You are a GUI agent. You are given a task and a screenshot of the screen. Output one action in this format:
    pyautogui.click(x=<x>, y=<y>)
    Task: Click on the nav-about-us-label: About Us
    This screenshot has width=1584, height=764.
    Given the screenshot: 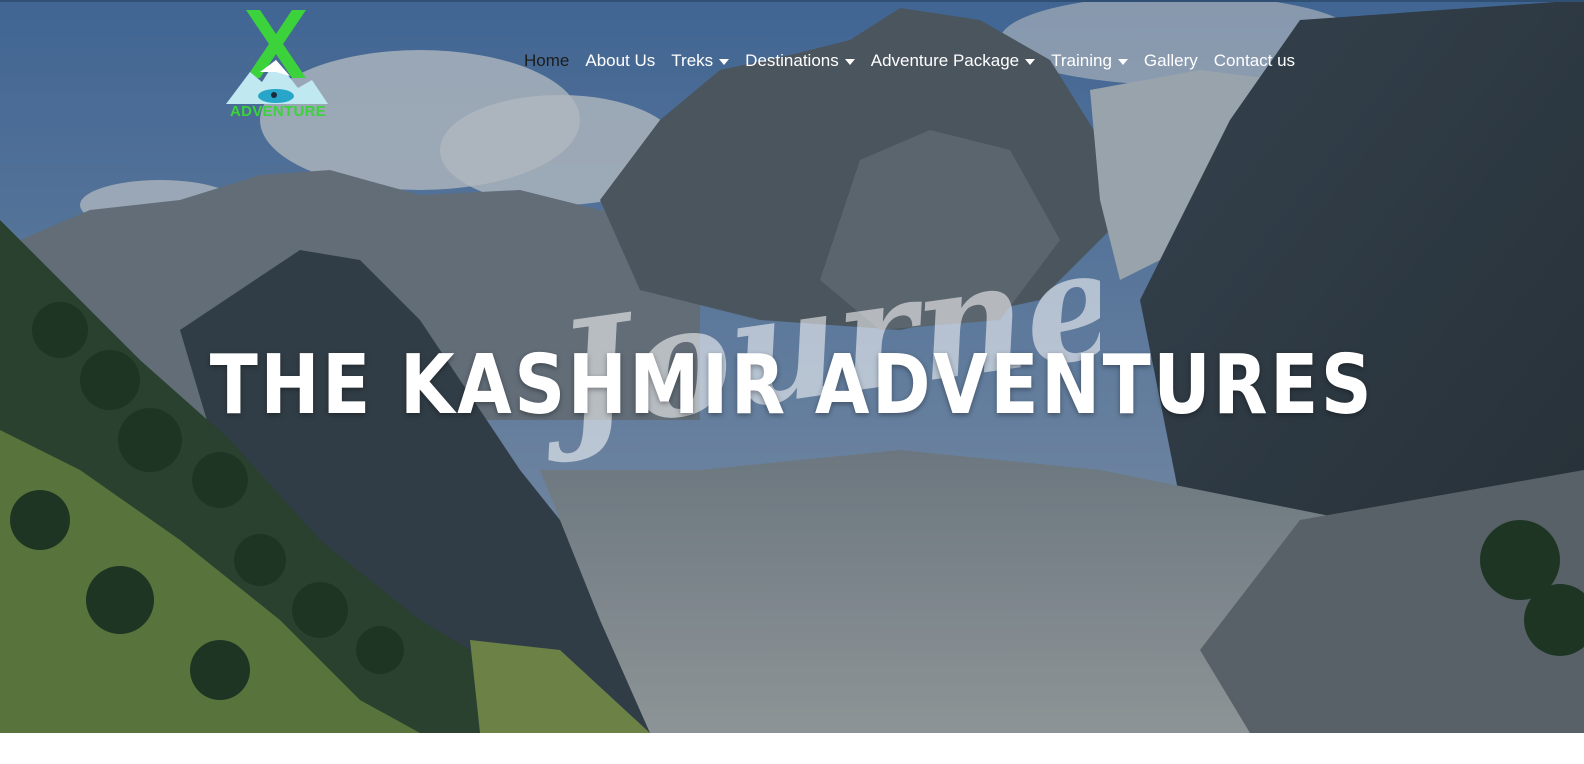 What is the action you would take?
    pyautogui.click(x=620, y=60)
    